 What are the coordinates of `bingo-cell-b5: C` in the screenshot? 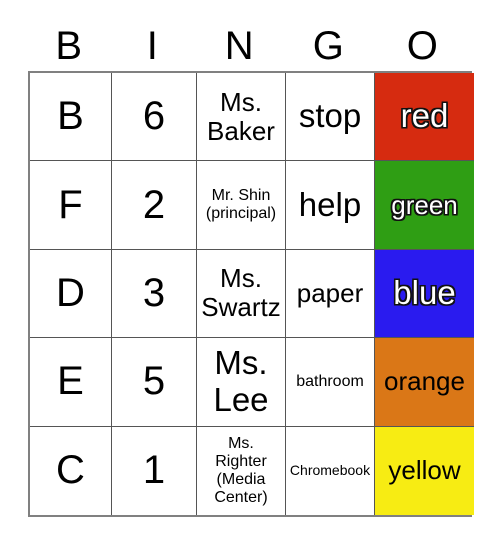 It's located at (71, 470).